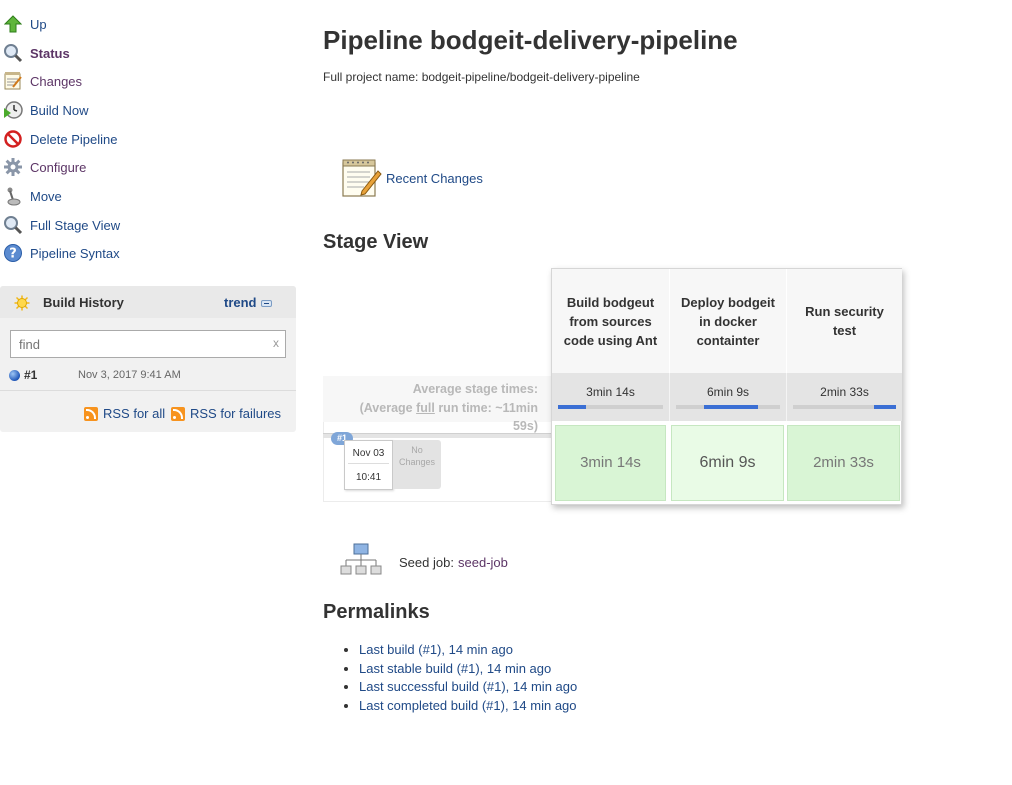  Describe the element at coordinates (426, 562) in the screenshot. I see `seed-job-label: Seed job:` at that location.